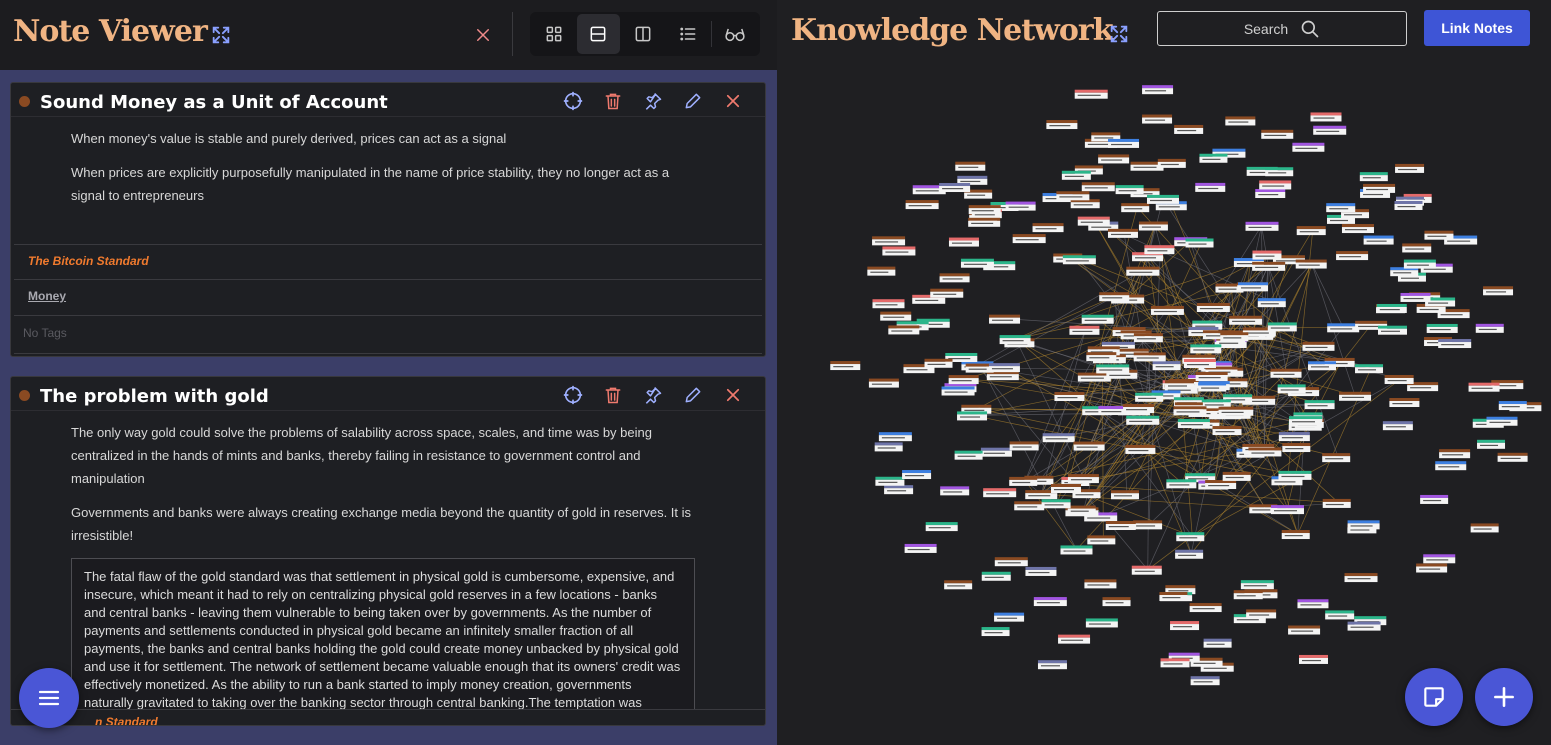  Describe the element at coordinates (735, 34) in the screenshot. I see `reading-view-button` at that location.